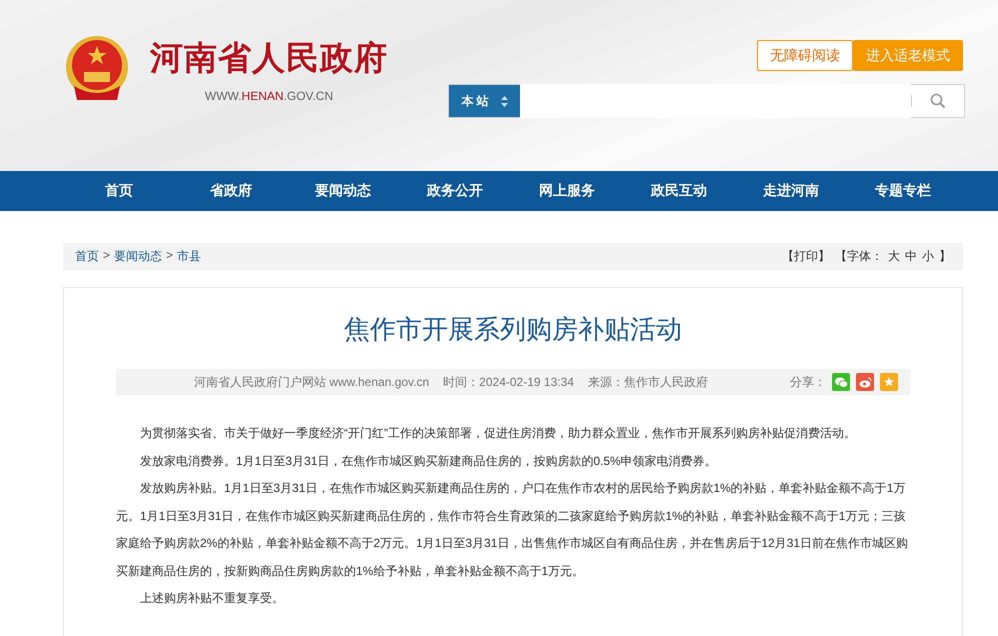  Describe the element at coordinates (269, 58) in the screenshot. I see `site-name: 河南省人民政府` at that location.